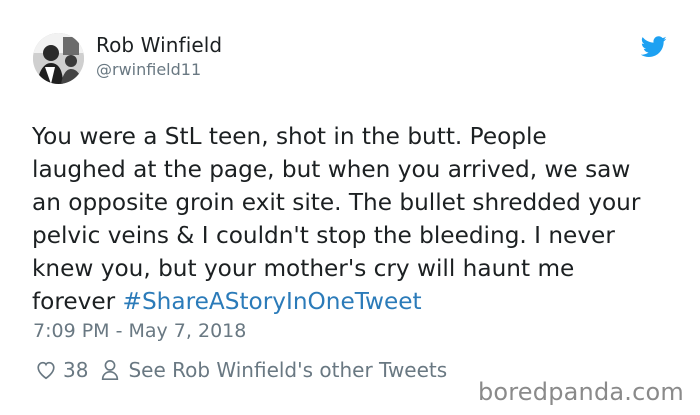  What do you see at coordinates (287, 370) in the screenshot?
I see `see-other-tweets-link: See Rob Winfield's other Tweets` at bounding box center [287, 370].